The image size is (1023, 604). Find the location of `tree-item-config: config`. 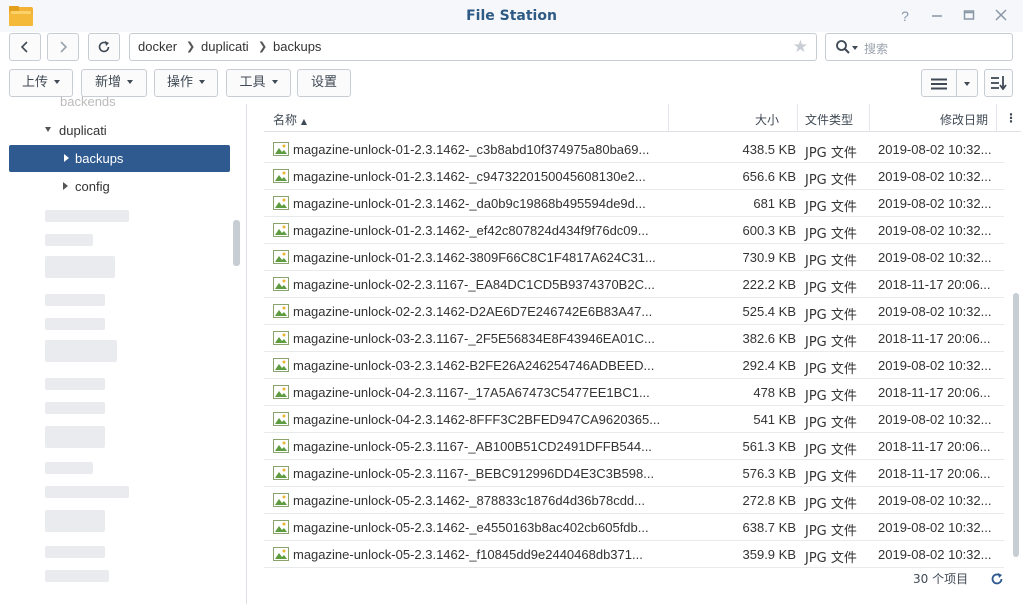

tree-item-config: config is located at coordinates (92, 186).